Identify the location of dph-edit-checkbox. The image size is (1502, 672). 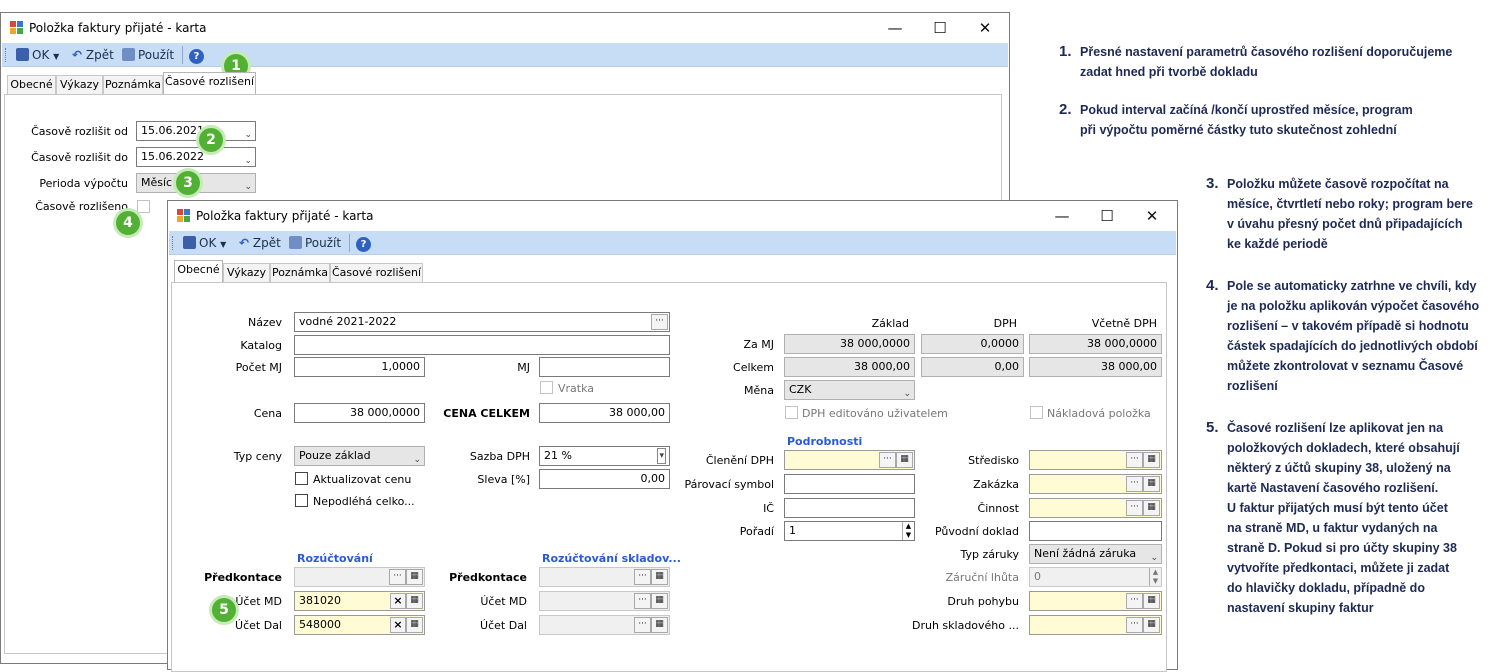
(791, 412).